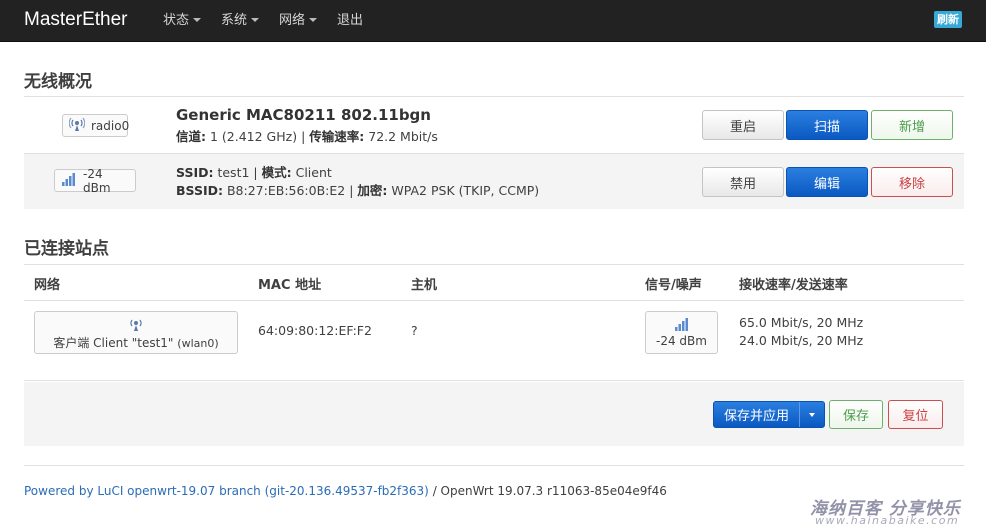 Image resolution: width=986 pixels, height=530 pixels. What do you see at coordinates (743, 125) in the screenshot?
I see `restart-button: 重启` at bounding box center [743, 125].